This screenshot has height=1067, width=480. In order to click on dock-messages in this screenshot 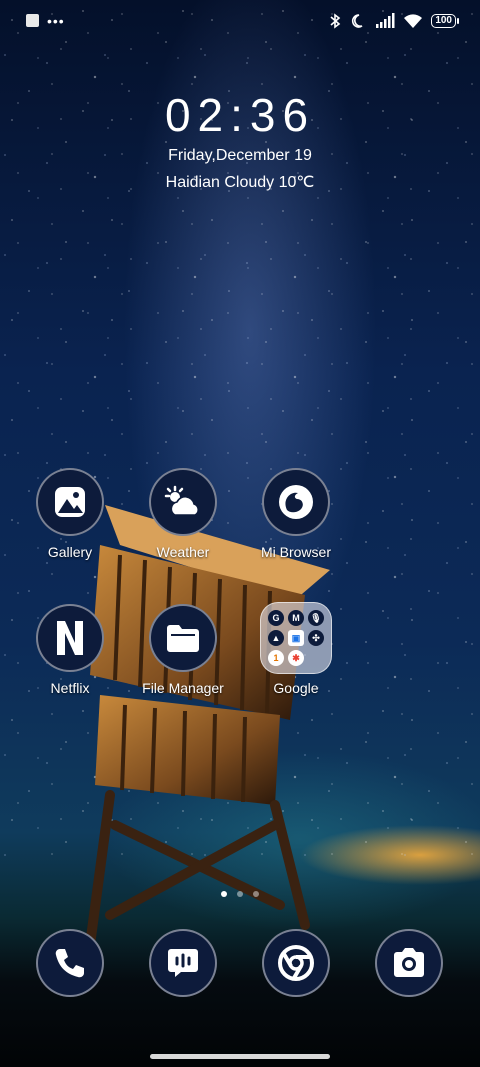, I will do `click(183, 963)`.